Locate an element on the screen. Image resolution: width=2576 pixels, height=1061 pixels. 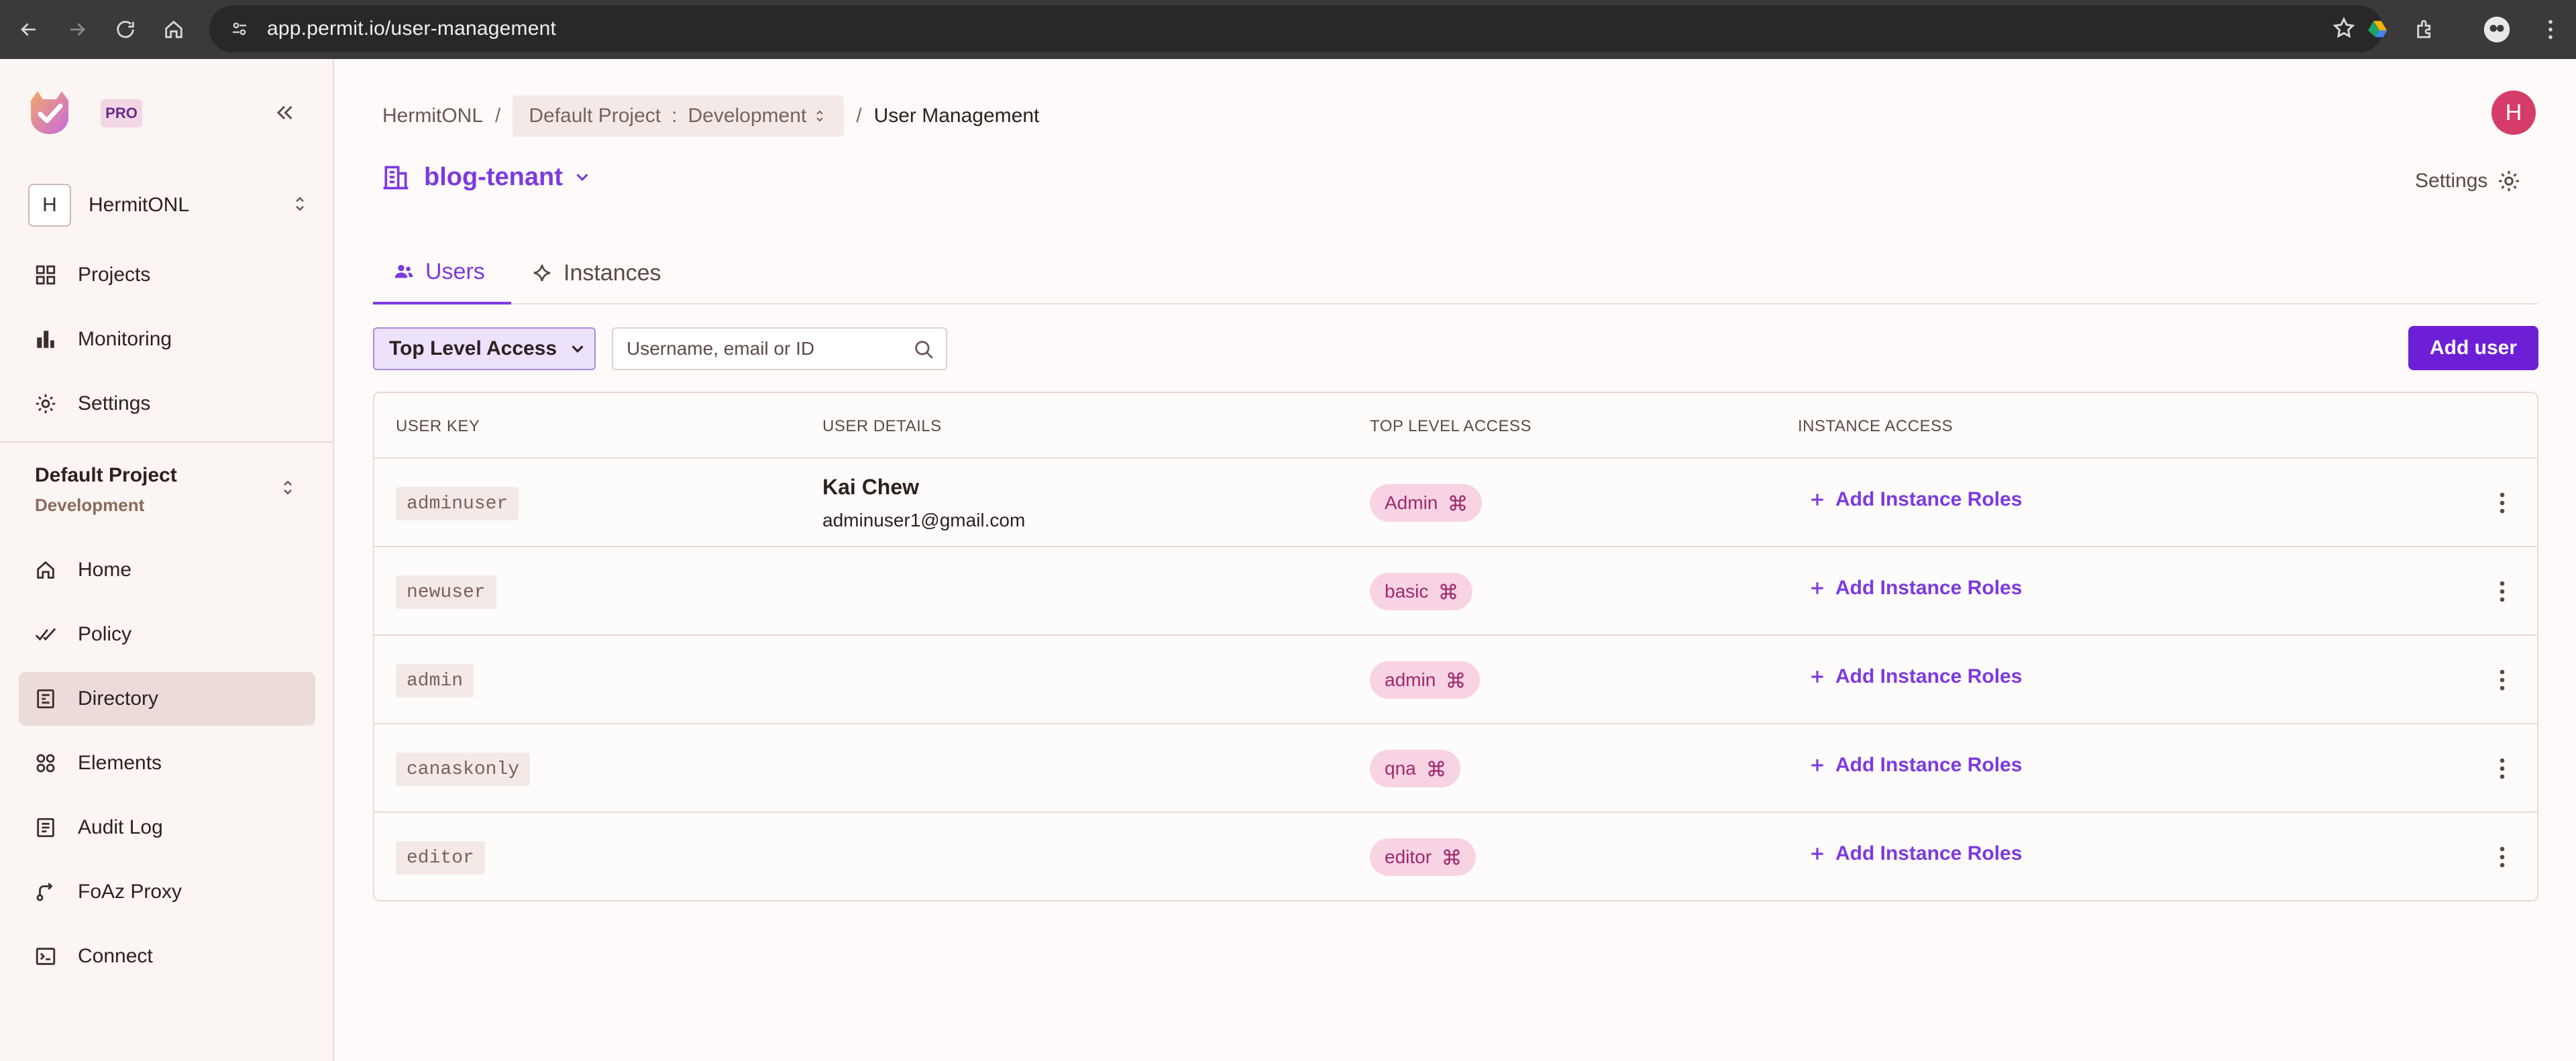
user-email: adminuser1@gmail.com is located at coordinates (924, 520).